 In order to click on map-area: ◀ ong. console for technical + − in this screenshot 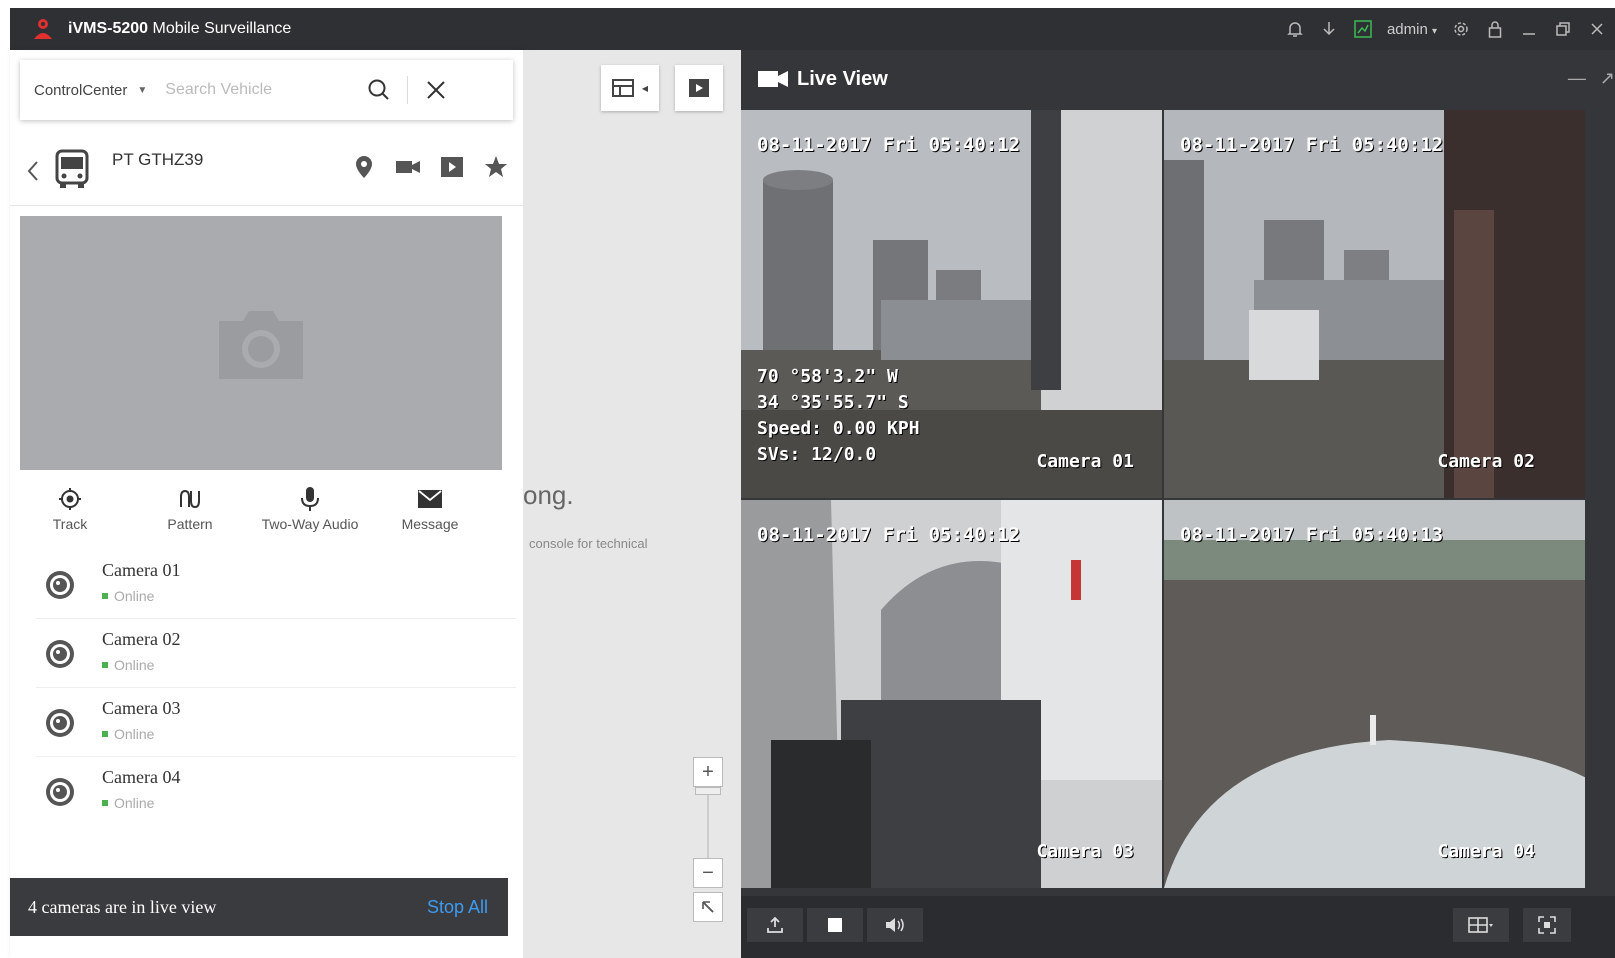, I will do `click(632, 504)`.